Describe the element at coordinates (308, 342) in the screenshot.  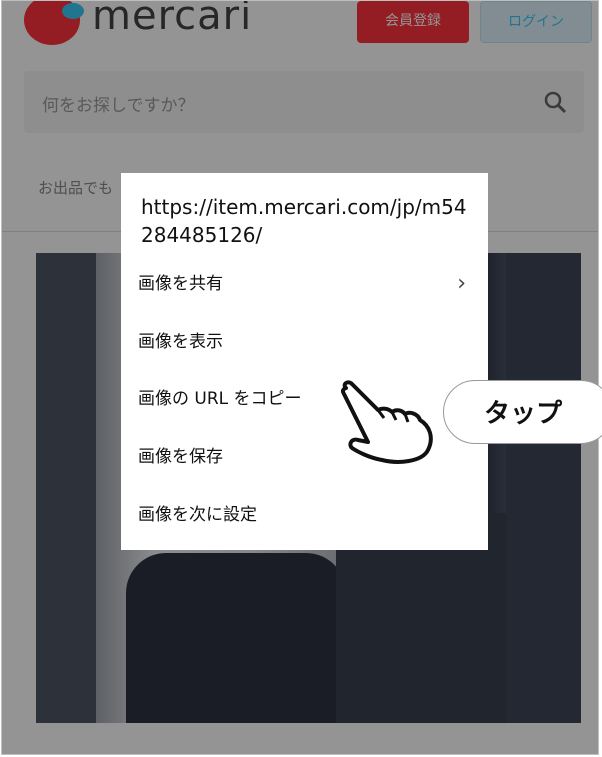
I see `menu-item-view-image: 画像を表示` at that location.